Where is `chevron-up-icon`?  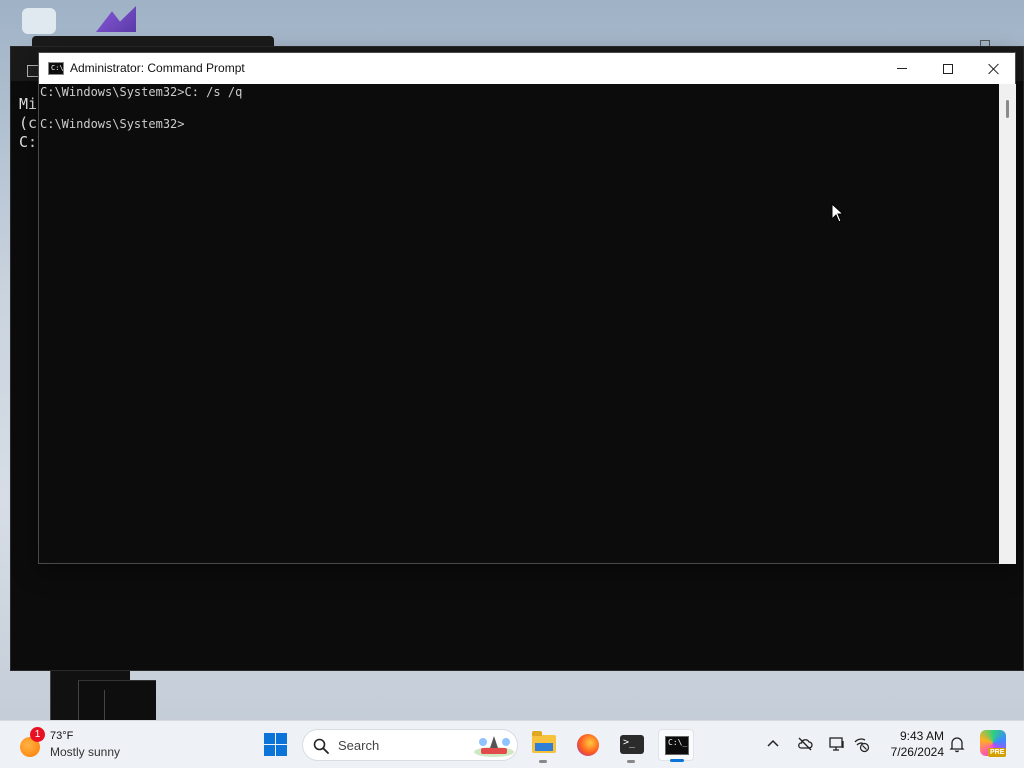 chevron-up-icon is located at coordinates (773, 744).